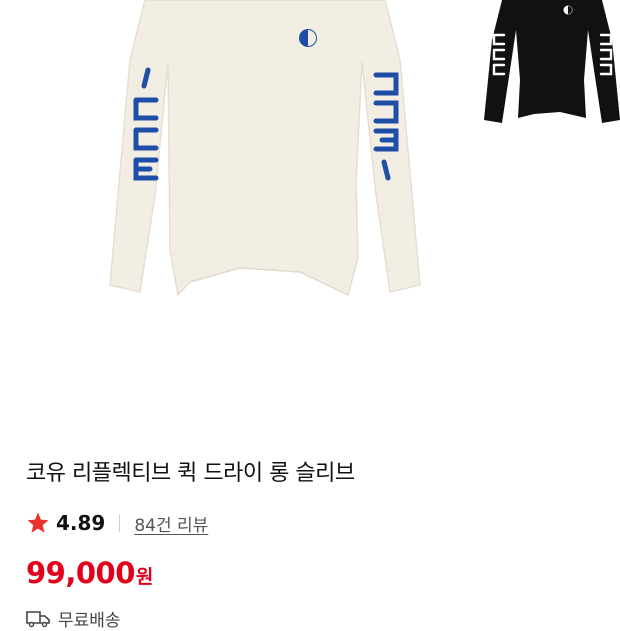 The height and width of the screenshot is (631, 620). I want to click on shipping-info: 무료배송, so click(73, 618).